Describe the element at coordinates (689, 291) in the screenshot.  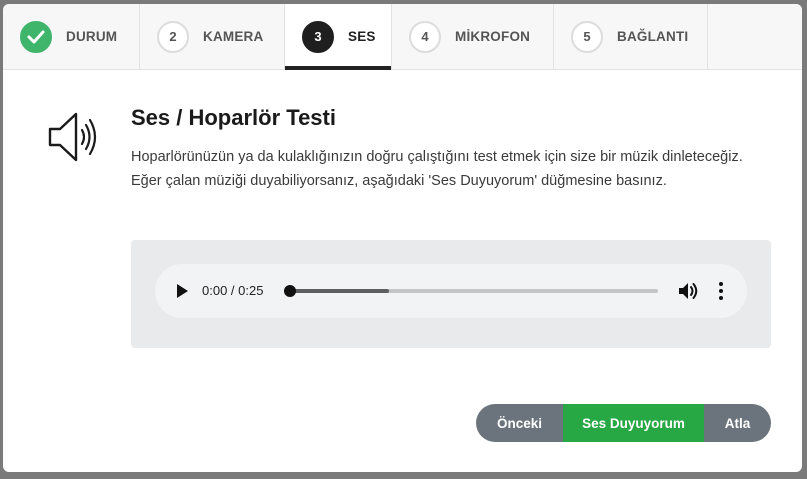
I see `volume-icon` at that location.